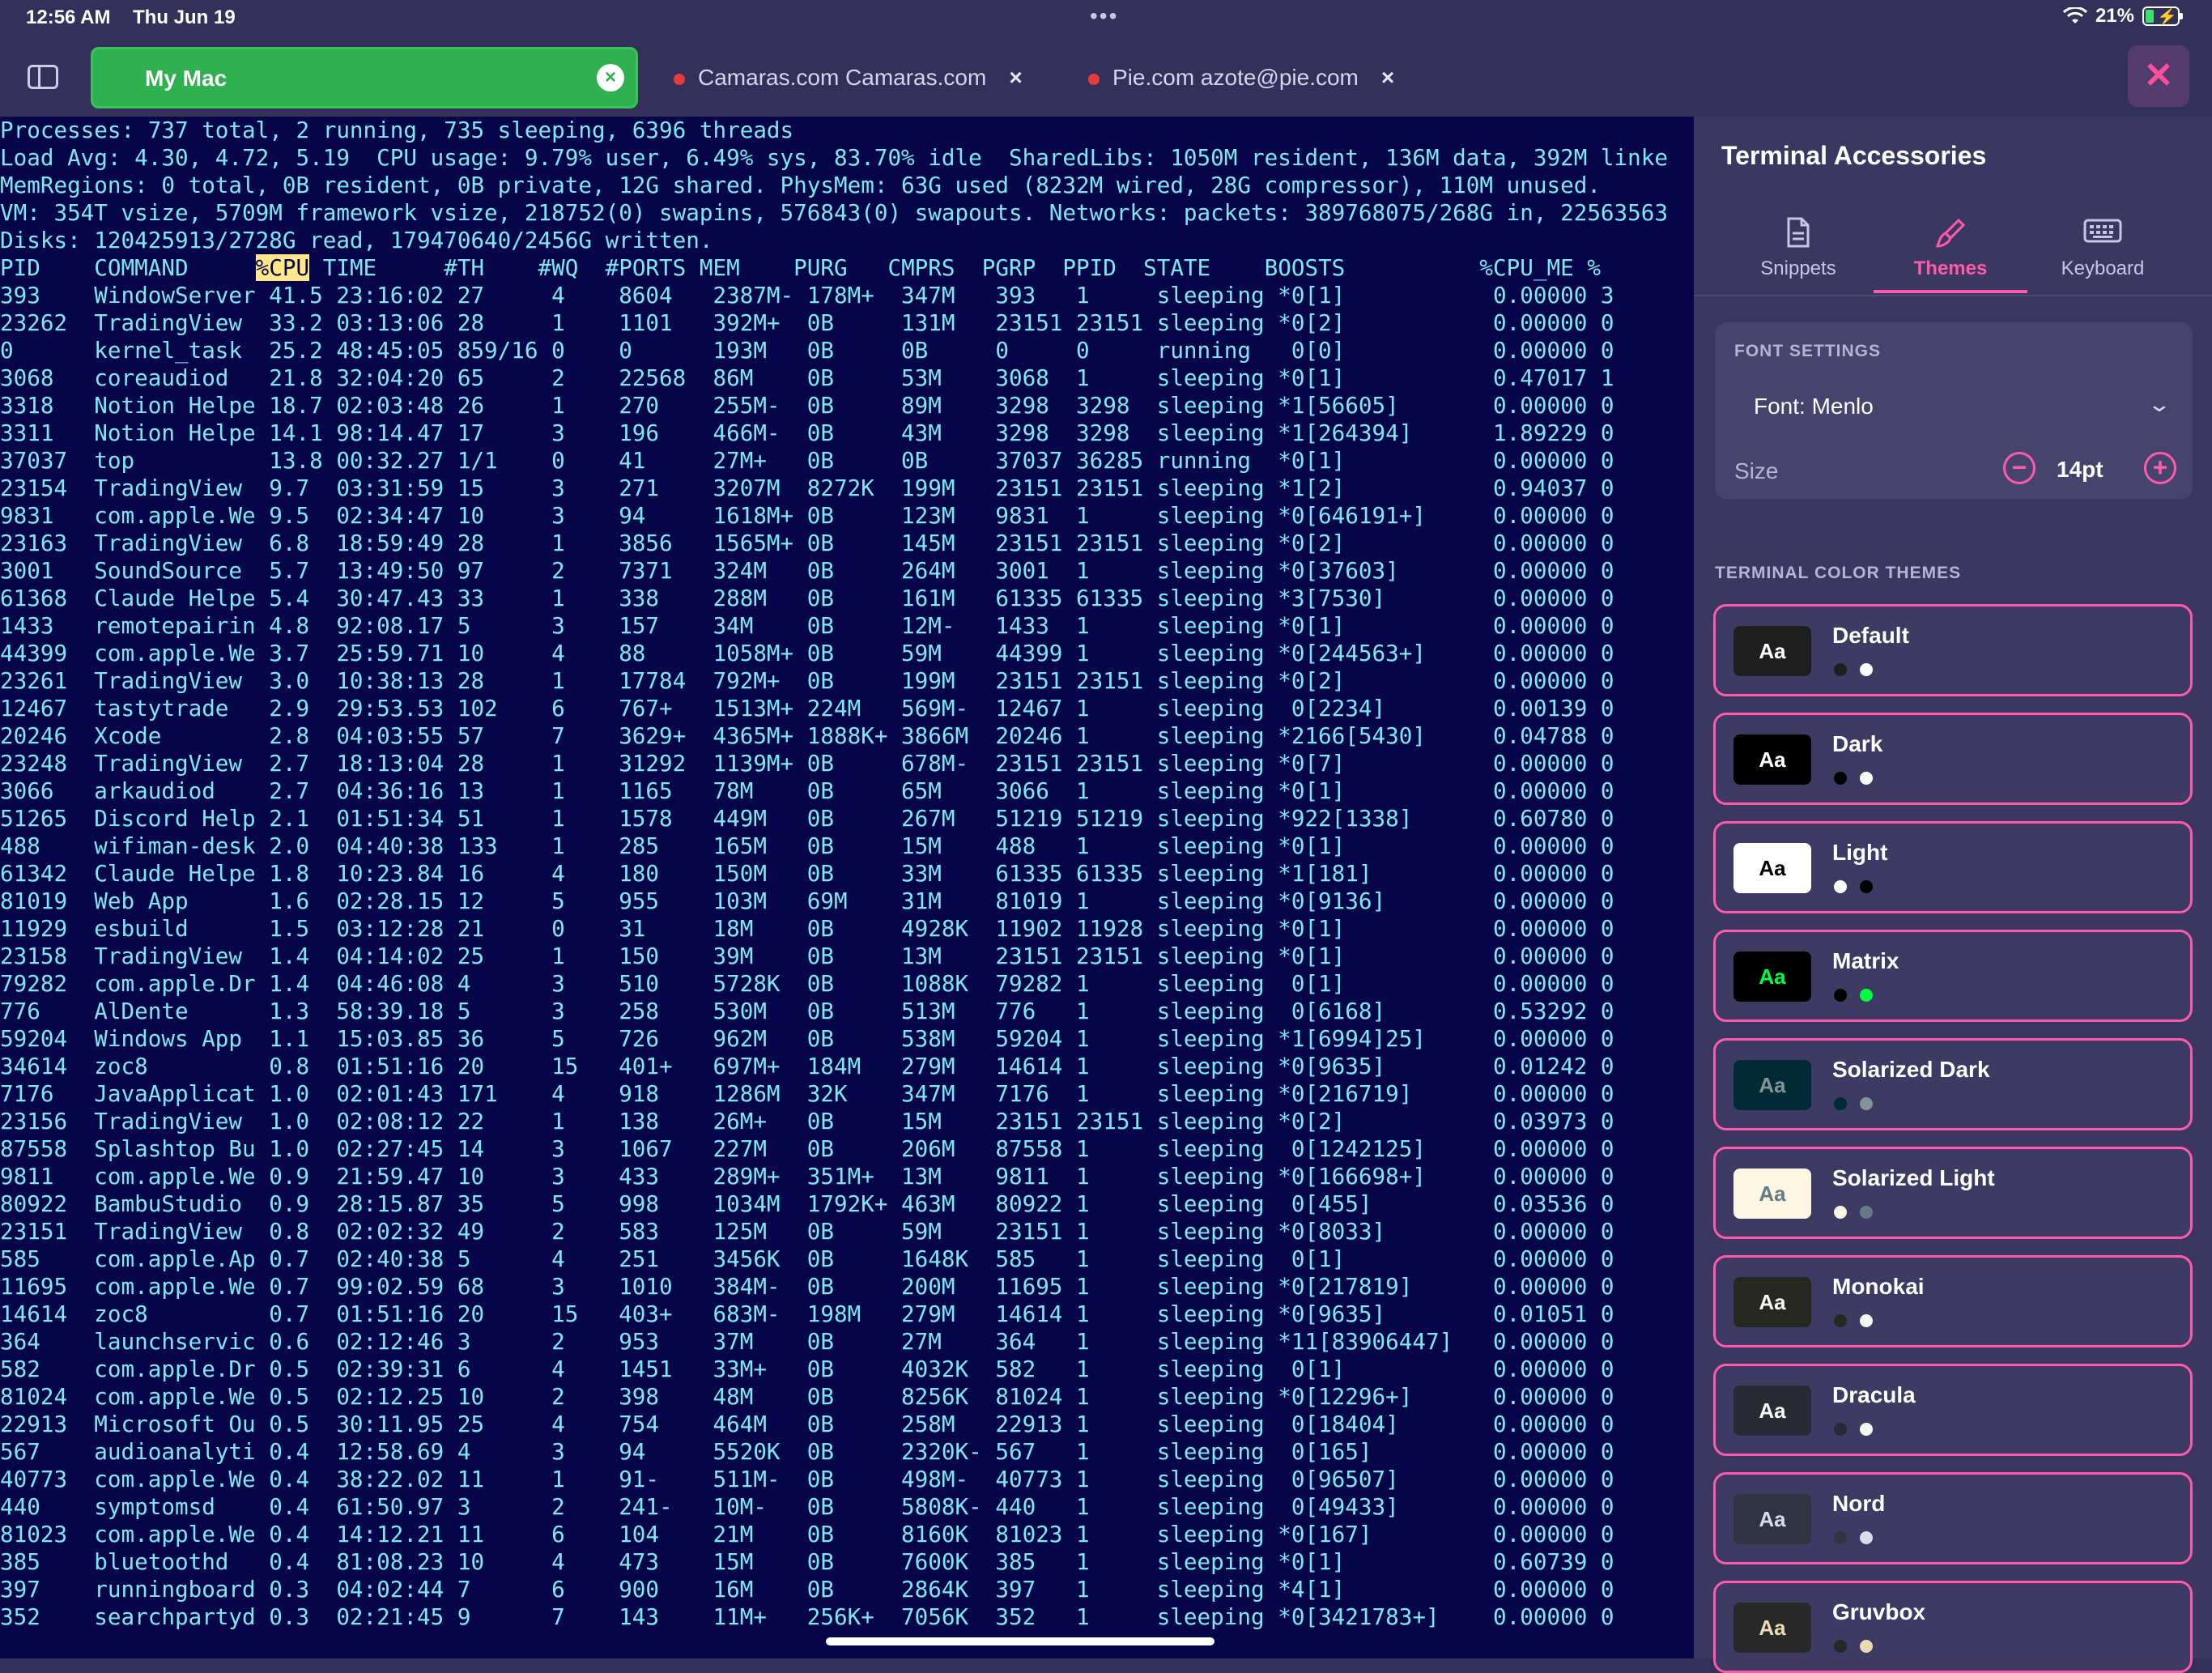  What do you see at coordinates (1914, 1178) in the screenshot?
I see `theme-name: Solarized Light` at bounding box center [1914, 1178].